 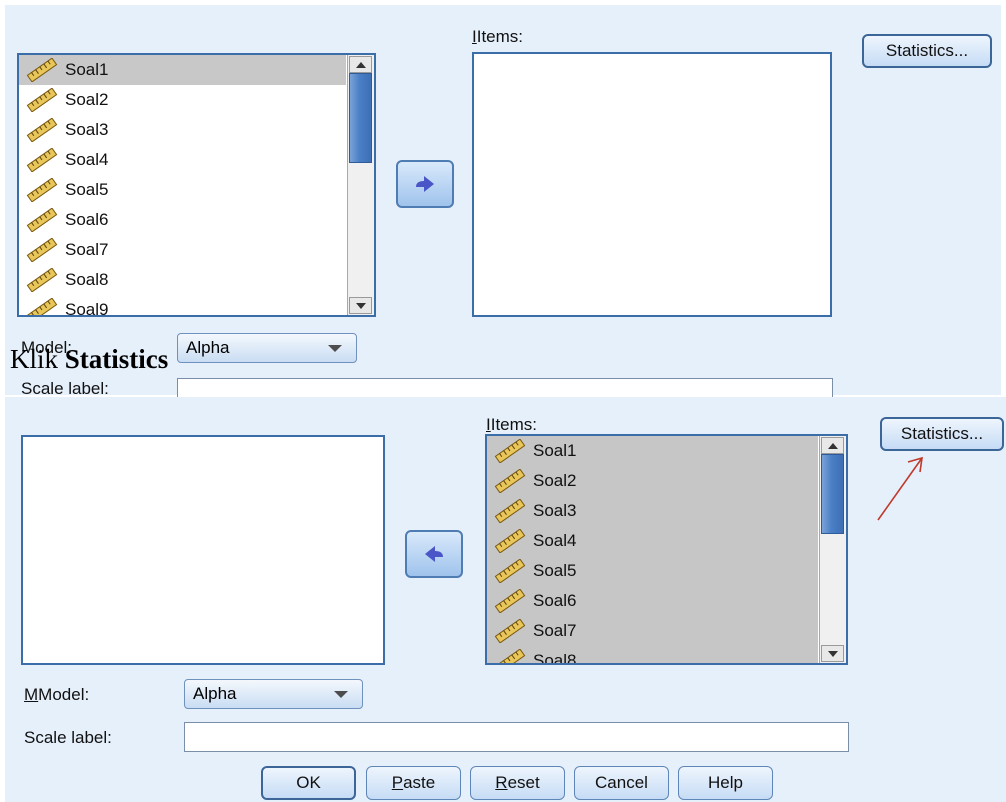 I want to click on bottom-items-label: IItems:, so click(x=512, y=424).